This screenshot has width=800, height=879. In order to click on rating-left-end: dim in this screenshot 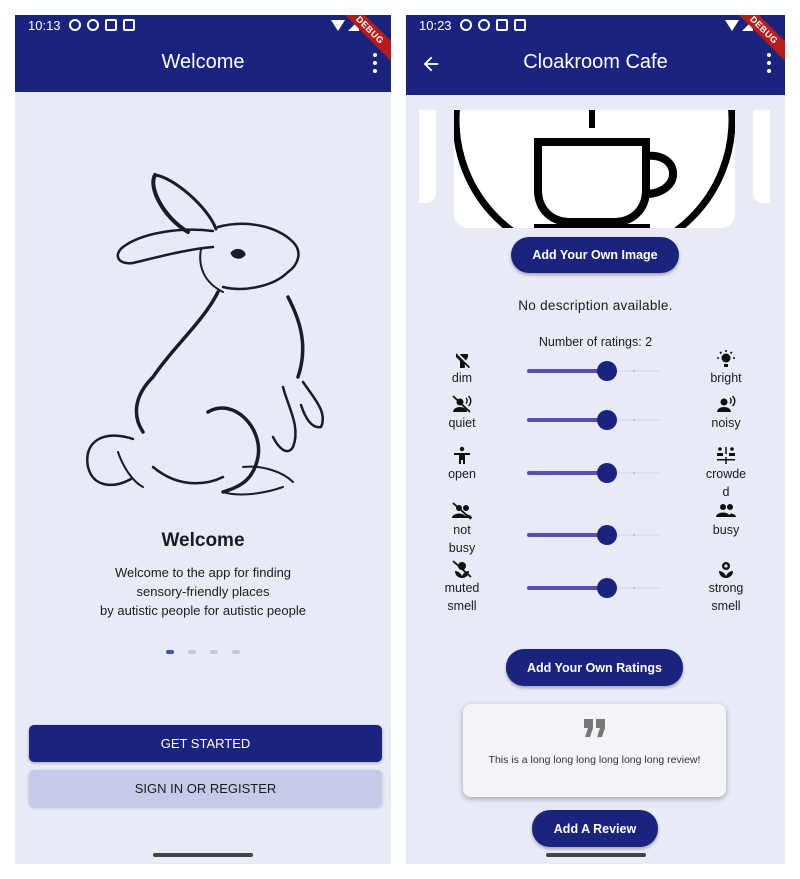, I will do `click(462, 368)`.